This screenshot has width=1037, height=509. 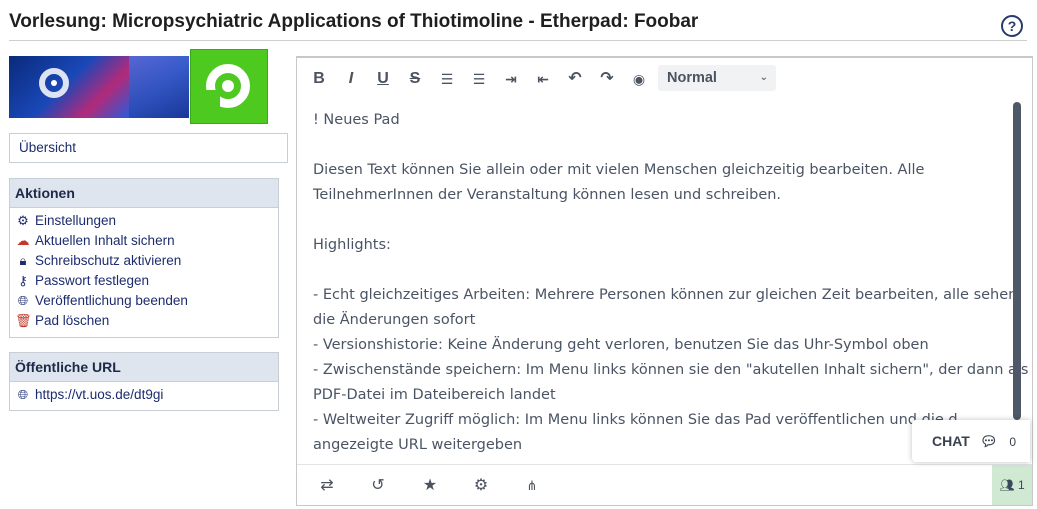 What do you see at coordinates (481, 486) in the screenshot?
I see `settings-icon: ⚙` at bounding box center [481, 486].